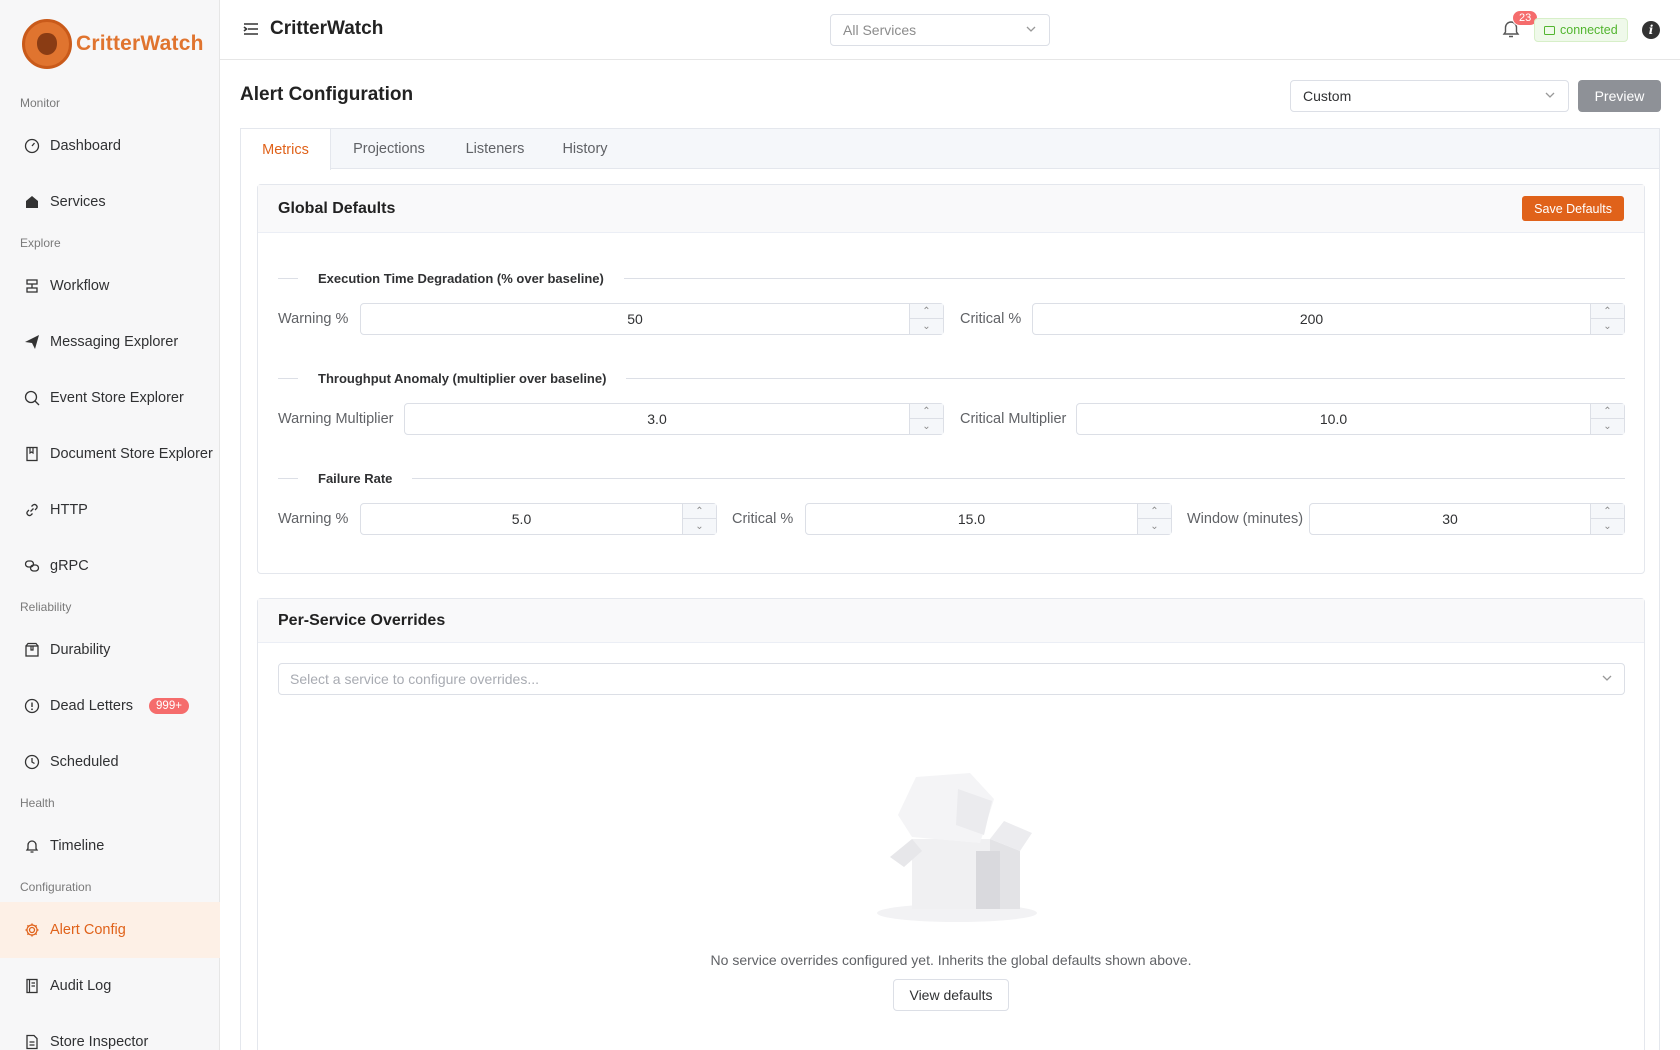 The width and height of the screenshot is (1680, 1050). Describe the element at coordinates (286, 149) in the screenshot. I see `tab-metrics: Metrics` at that location.